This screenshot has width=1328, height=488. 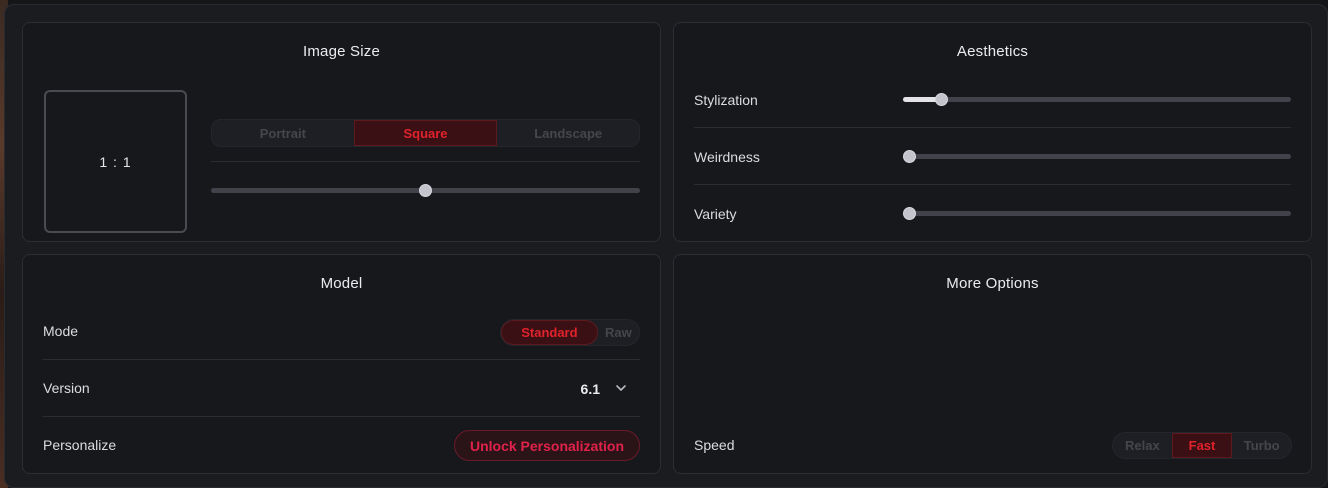 What do you see at coordinates (1097, 156) in the screenshot?
I see `weirdness-slider` at bounding box center [1097, 156].